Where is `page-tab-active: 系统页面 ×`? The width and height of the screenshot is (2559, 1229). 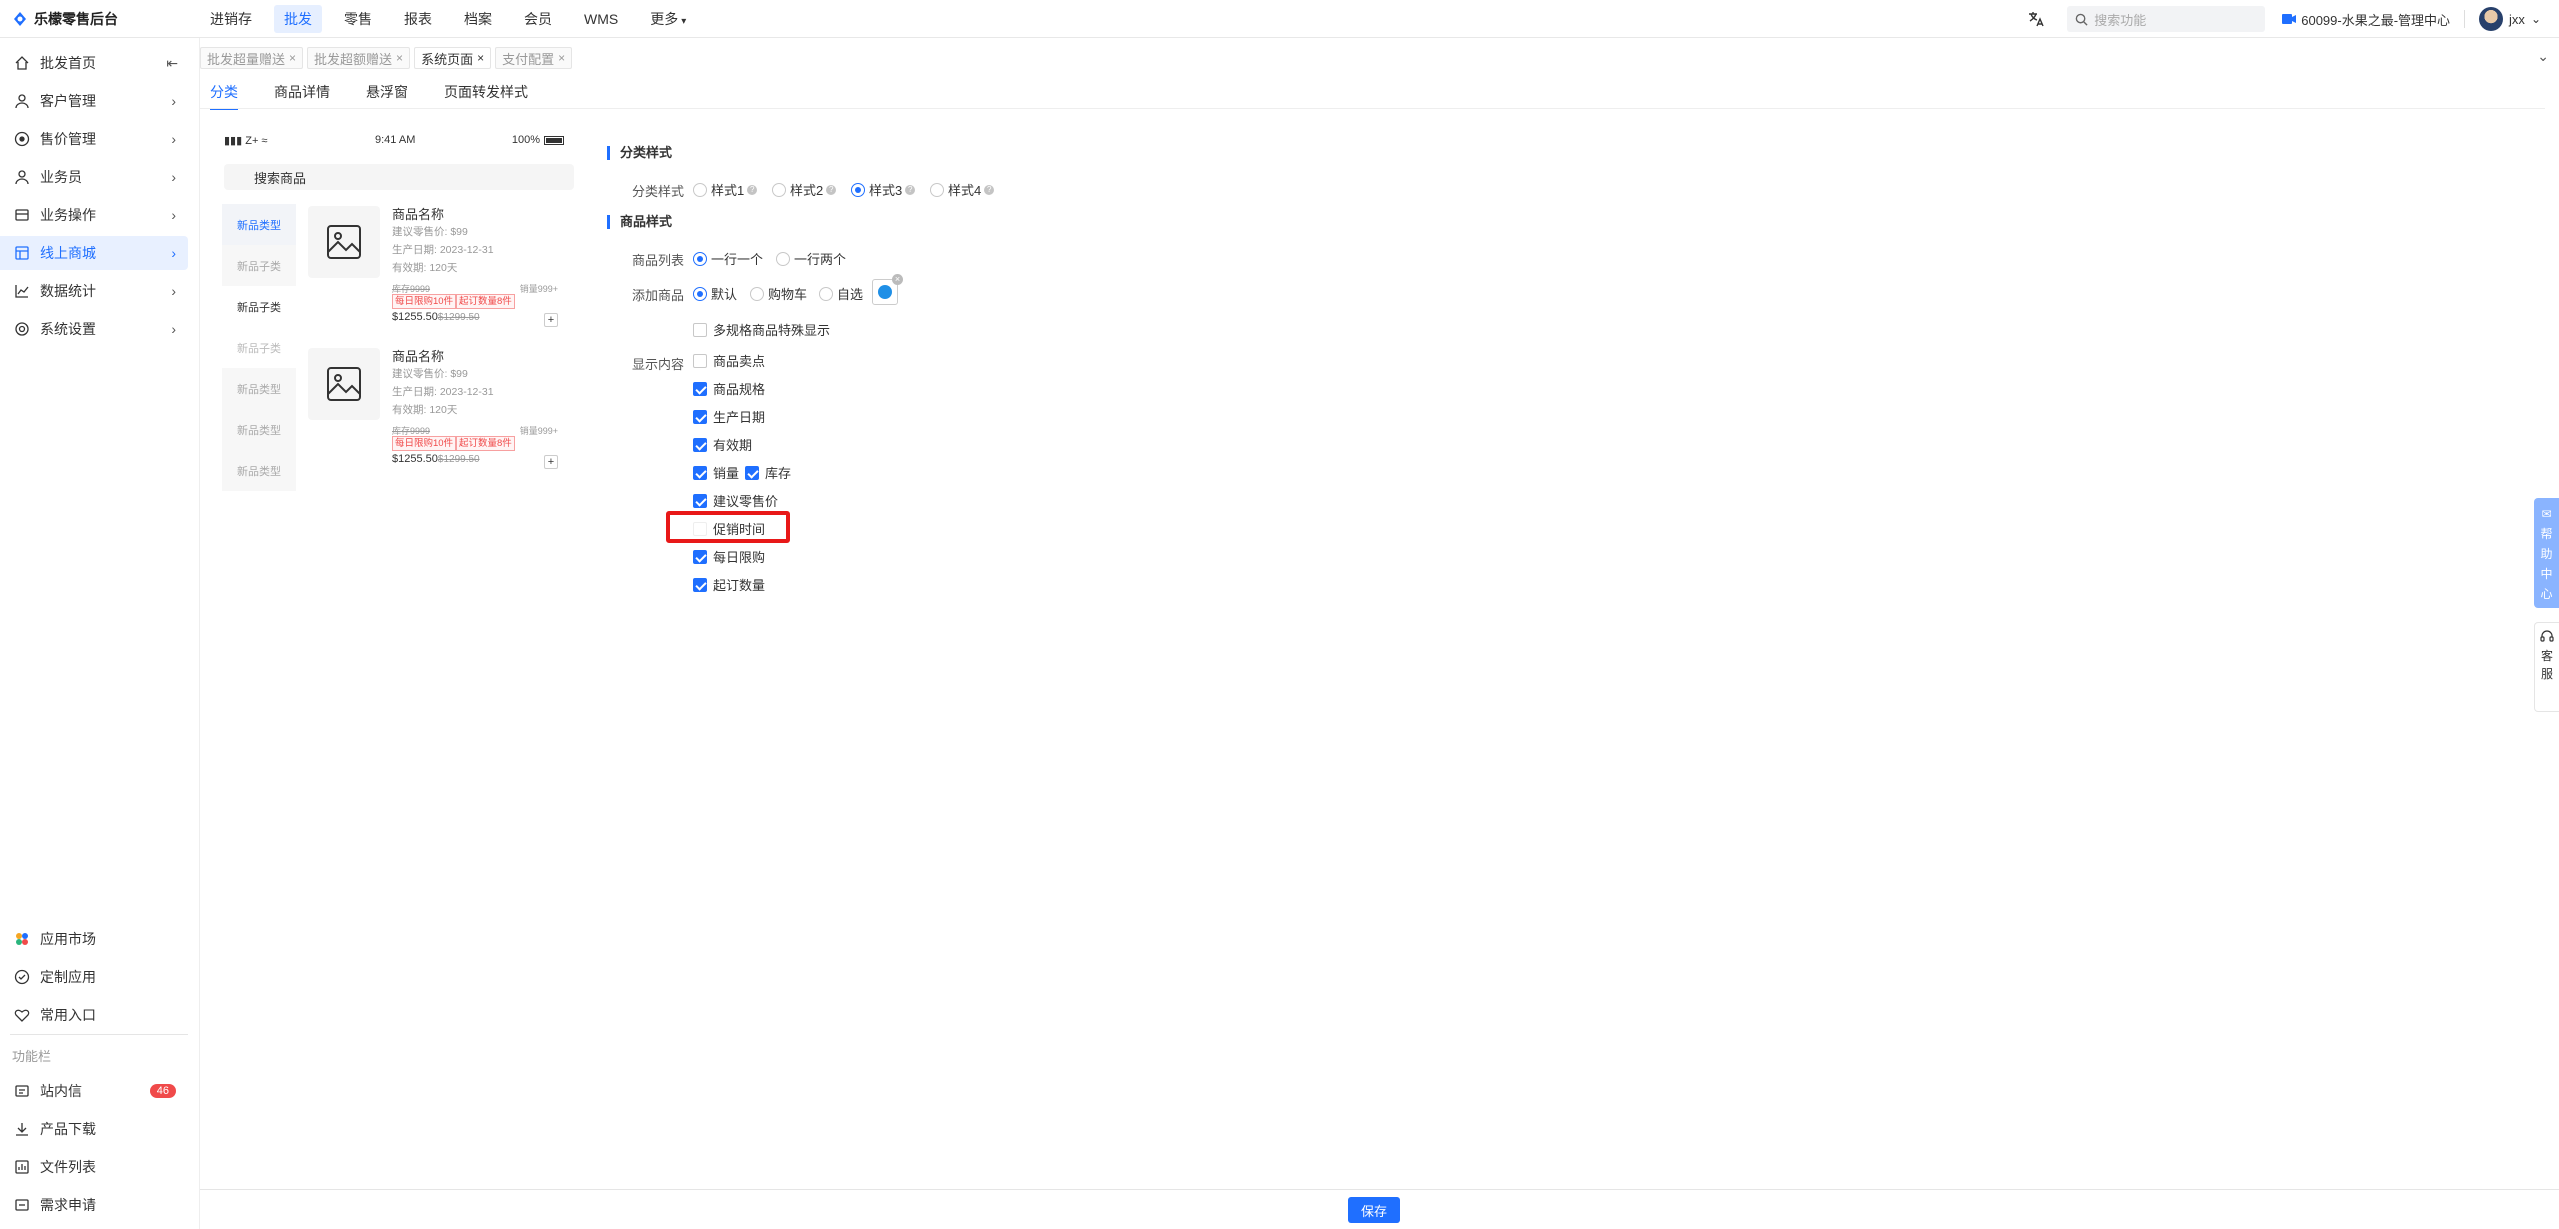
page-tab-active: 系统页面 × is located at coordinates (453, 58).